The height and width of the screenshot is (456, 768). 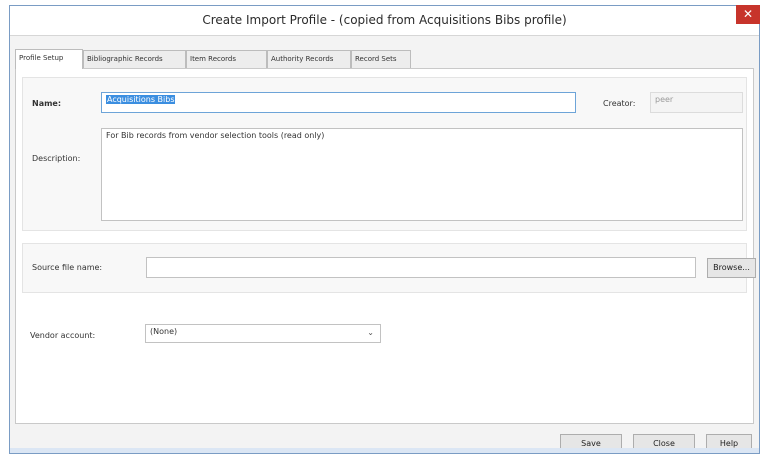 What do you see at coordinates (56, 158) in the screenshot?
I see `description-label: Description:` at bounding box center [56, 158].